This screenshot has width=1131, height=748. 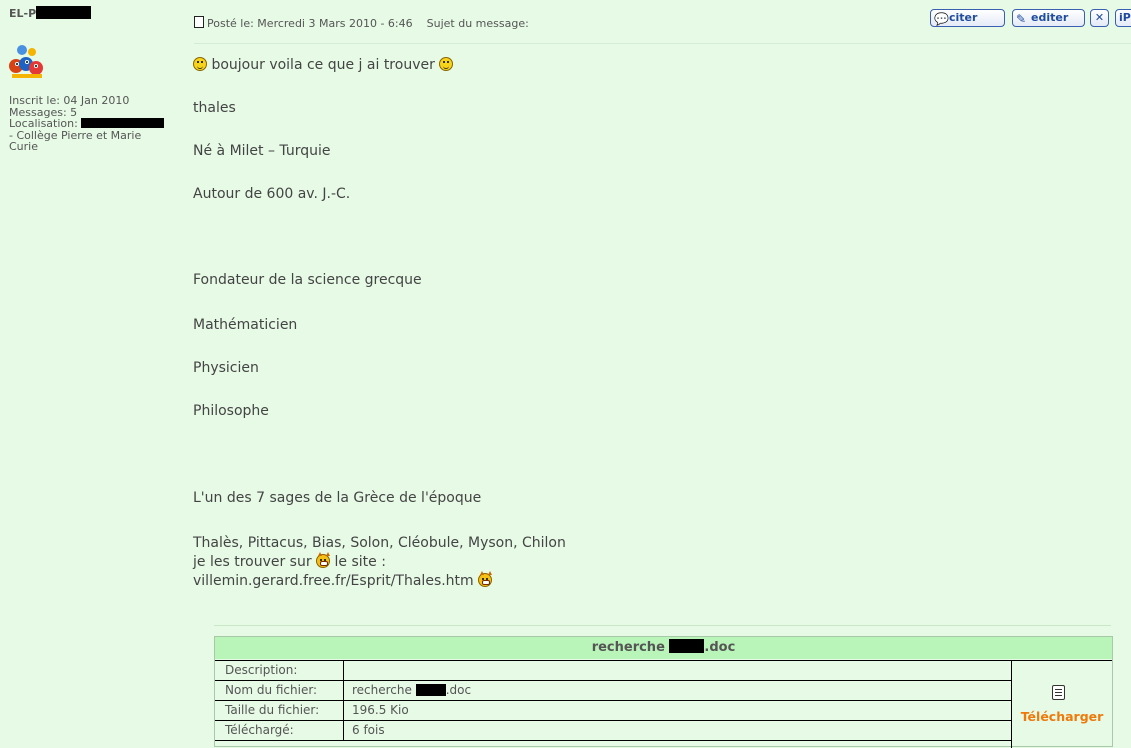 I want to click on document-icon, so click(x=199, y=22).